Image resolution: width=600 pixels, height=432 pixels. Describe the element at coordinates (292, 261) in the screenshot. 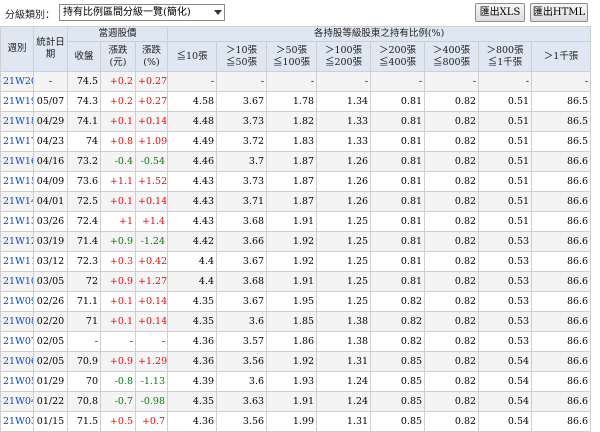

I see `level-3-cell: 1.92` at that location.